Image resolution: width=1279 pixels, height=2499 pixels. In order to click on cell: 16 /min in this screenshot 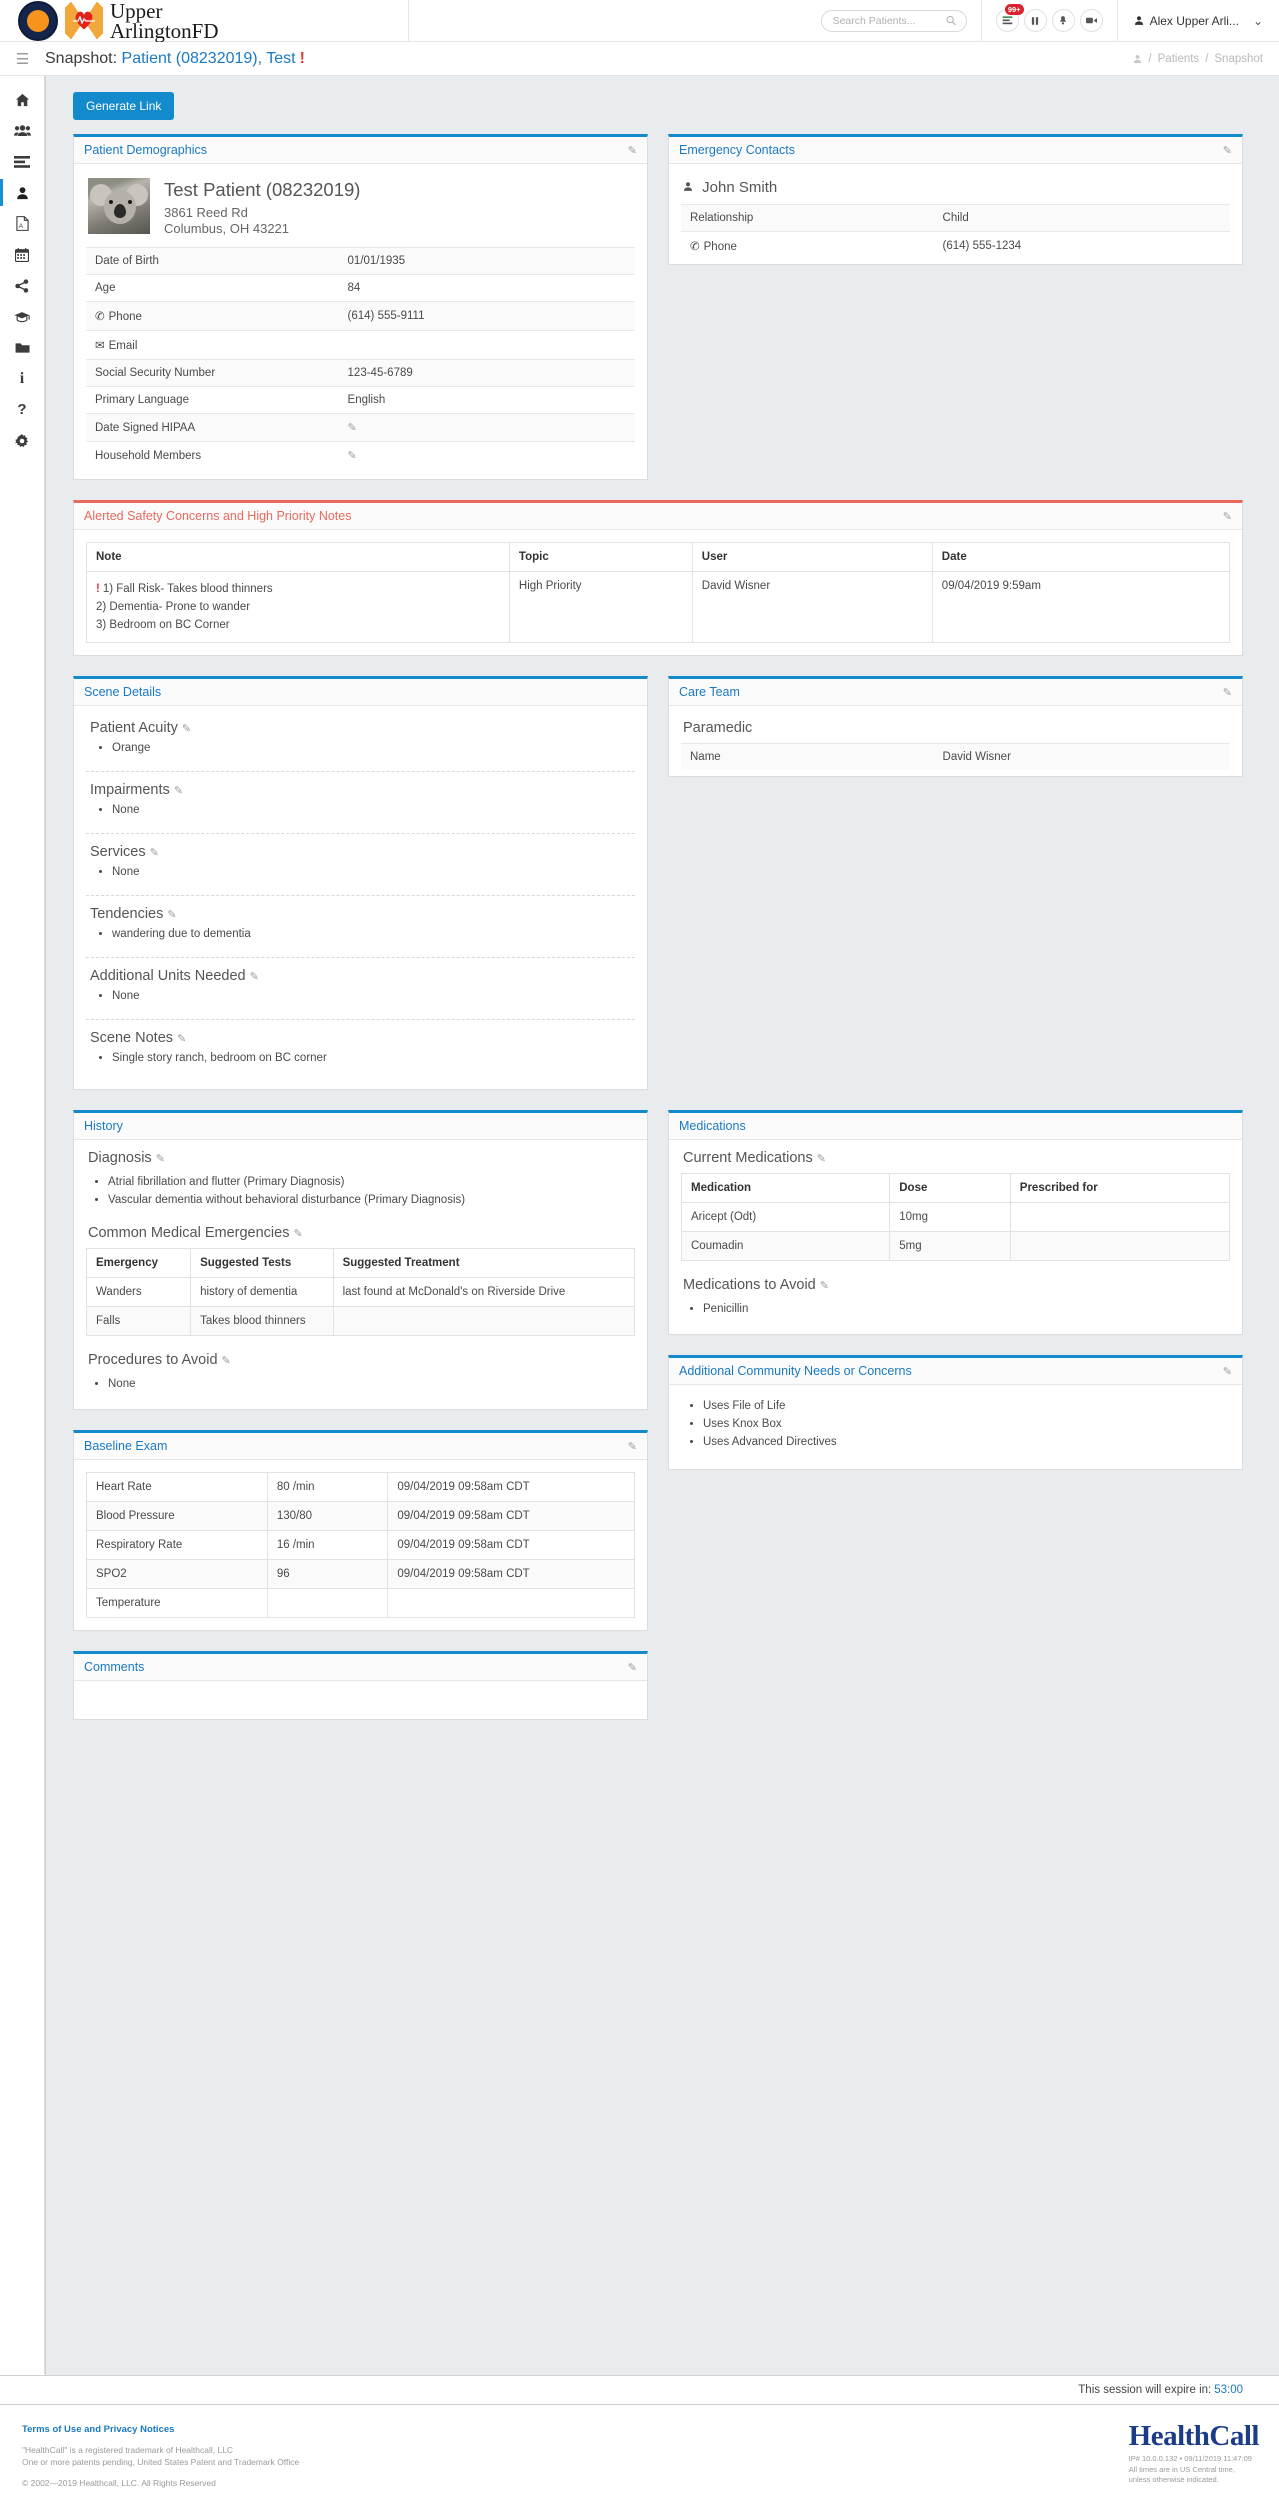, I will do `click(327, 1545)`.